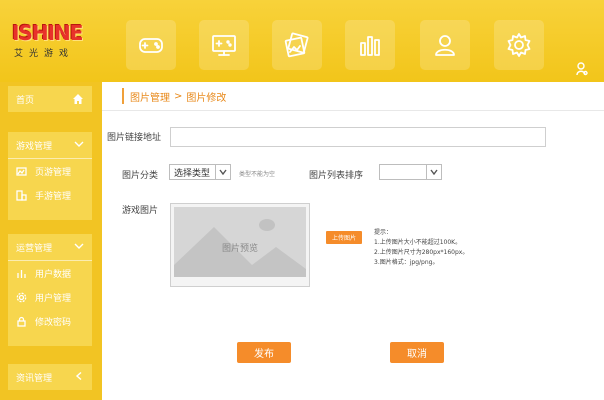 The width and height of the screenshot is (604, 400). I want to click on image-category-select: 选择类型, so click(200, 172).